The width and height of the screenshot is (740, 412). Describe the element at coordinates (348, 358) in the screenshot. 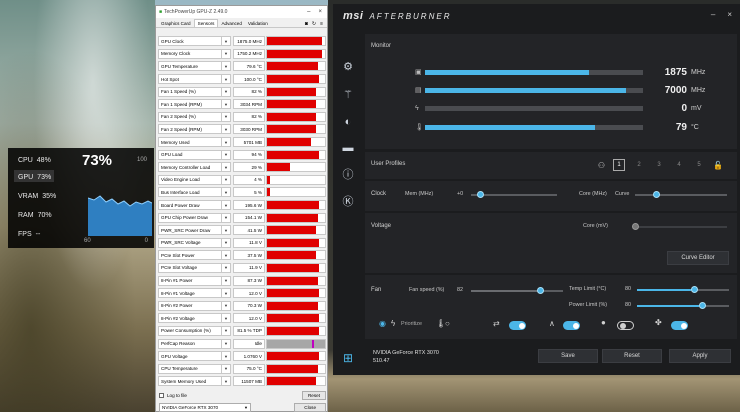

I see `windows-icon: ⊞` at that location.